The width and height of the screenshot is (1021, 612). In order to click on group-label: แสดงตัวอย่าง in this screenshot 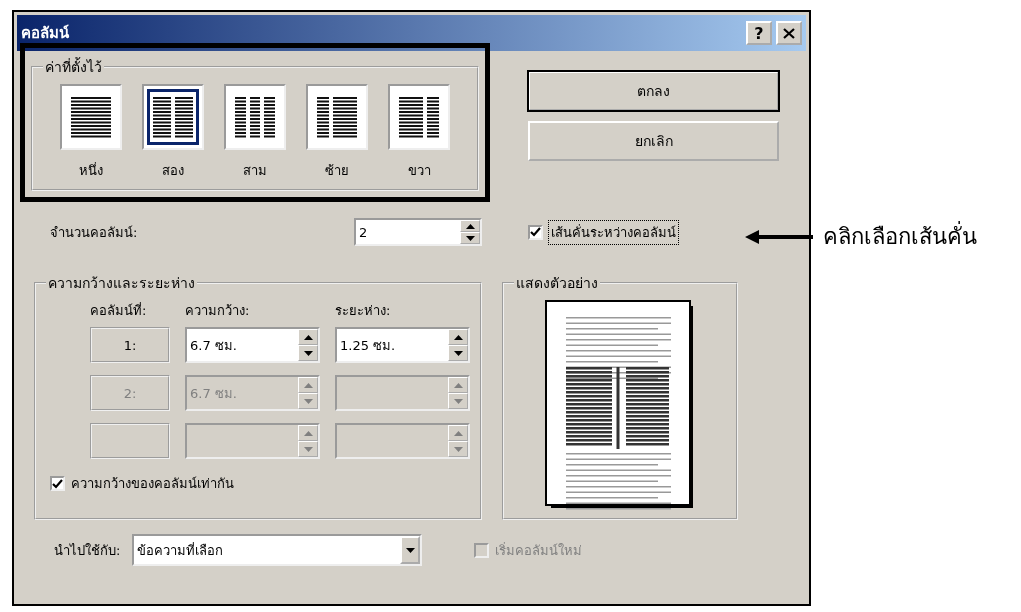, I will do `click(557, 283)`.